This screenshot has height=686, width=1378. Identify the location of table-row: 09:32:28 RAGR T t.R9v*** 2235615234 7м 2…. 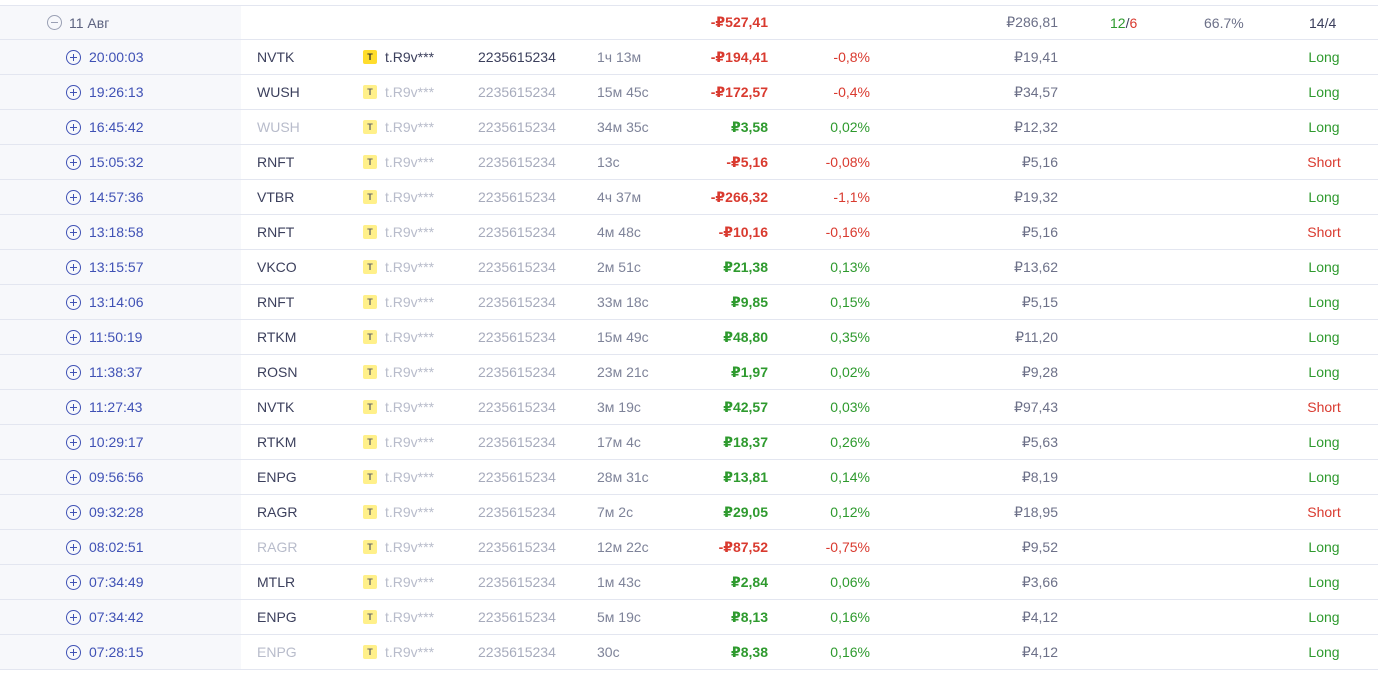
(689, 512).